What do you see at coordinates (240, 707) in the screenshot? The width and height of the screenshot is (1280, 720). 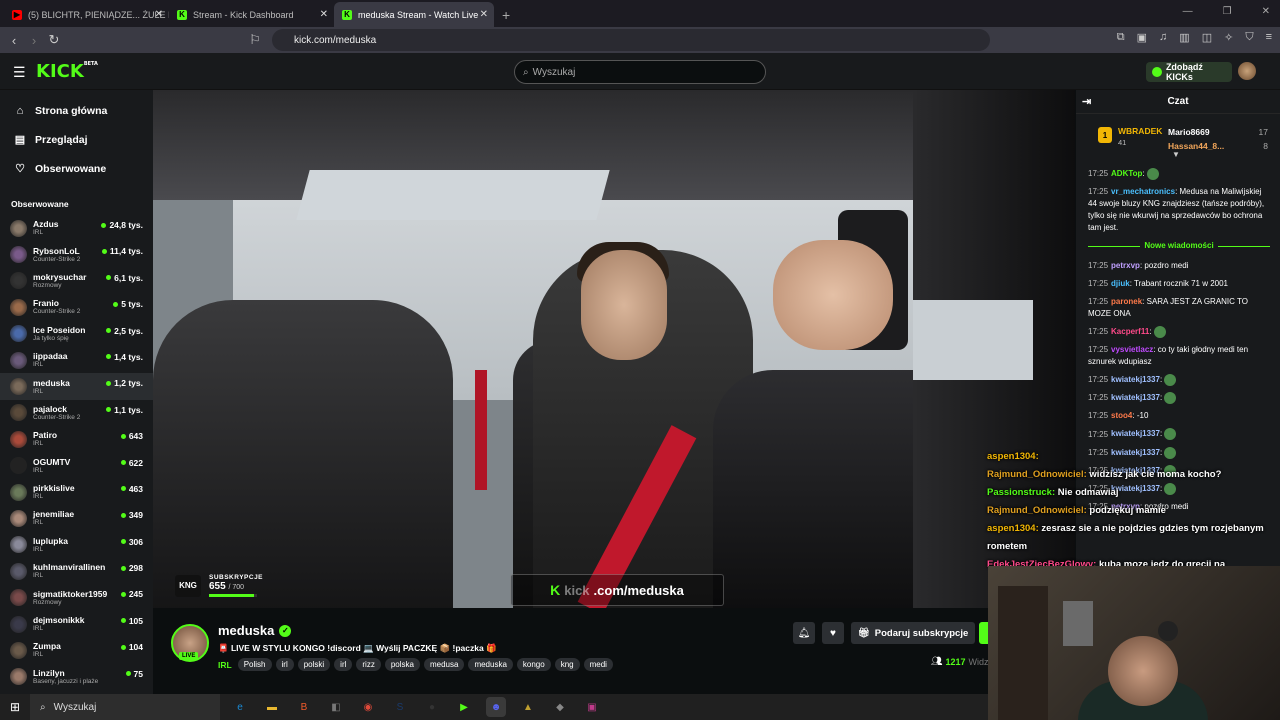 I see `edge-icon: e` at bounding box center [240, 707].